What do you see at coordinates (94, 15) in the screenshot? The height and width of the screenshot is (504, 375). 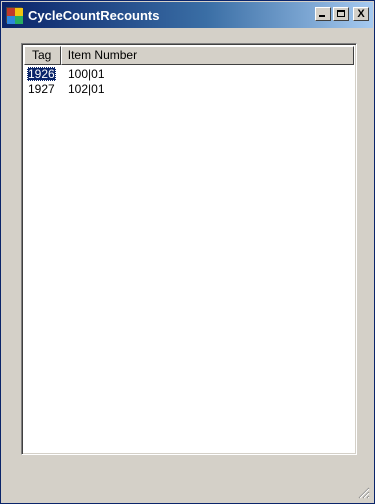 I see `window-title: CycleCountRecounts` at bounding box center [94, 15].